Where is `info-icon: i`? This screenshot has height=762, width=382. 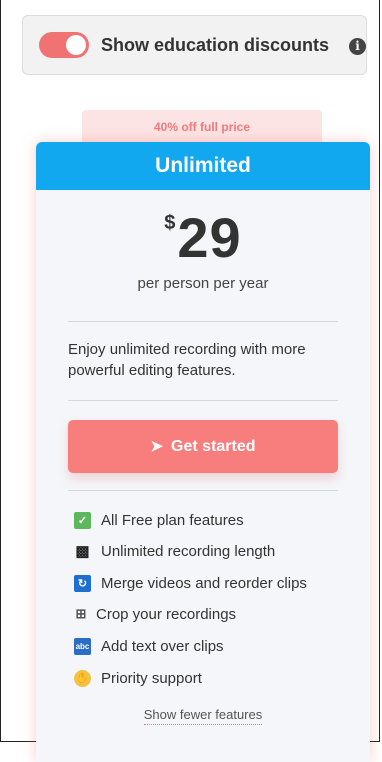 info-icon: i is located at coordinates (357, 46).